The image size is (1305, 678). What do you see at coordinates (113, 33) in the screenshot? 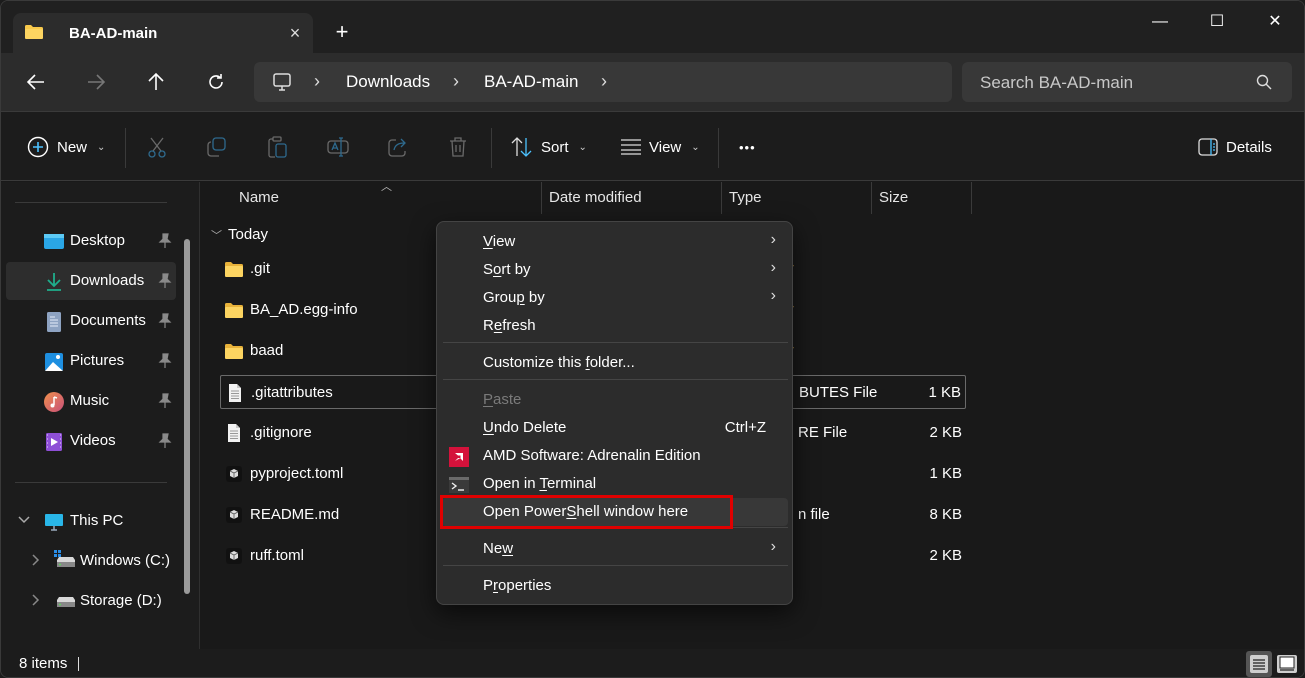
I see `tab-title: BA-AD-main` at bounding box center [113, 33].